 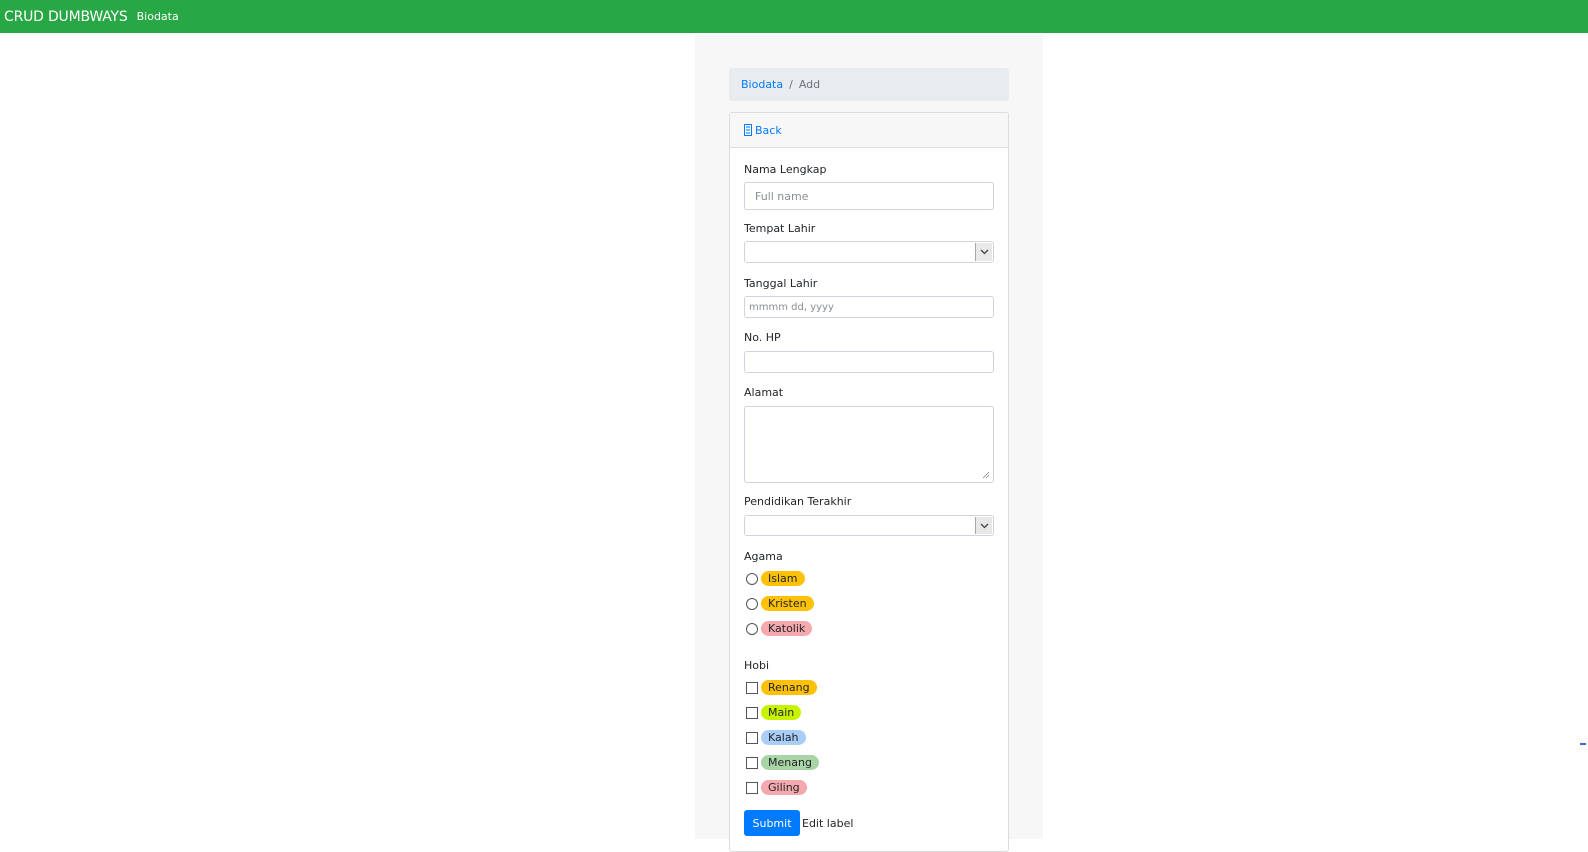 What do you see at coordinates (869, 196) in the screenshot?
I see `nama-input: Full name` at bounding box center [869, 196].